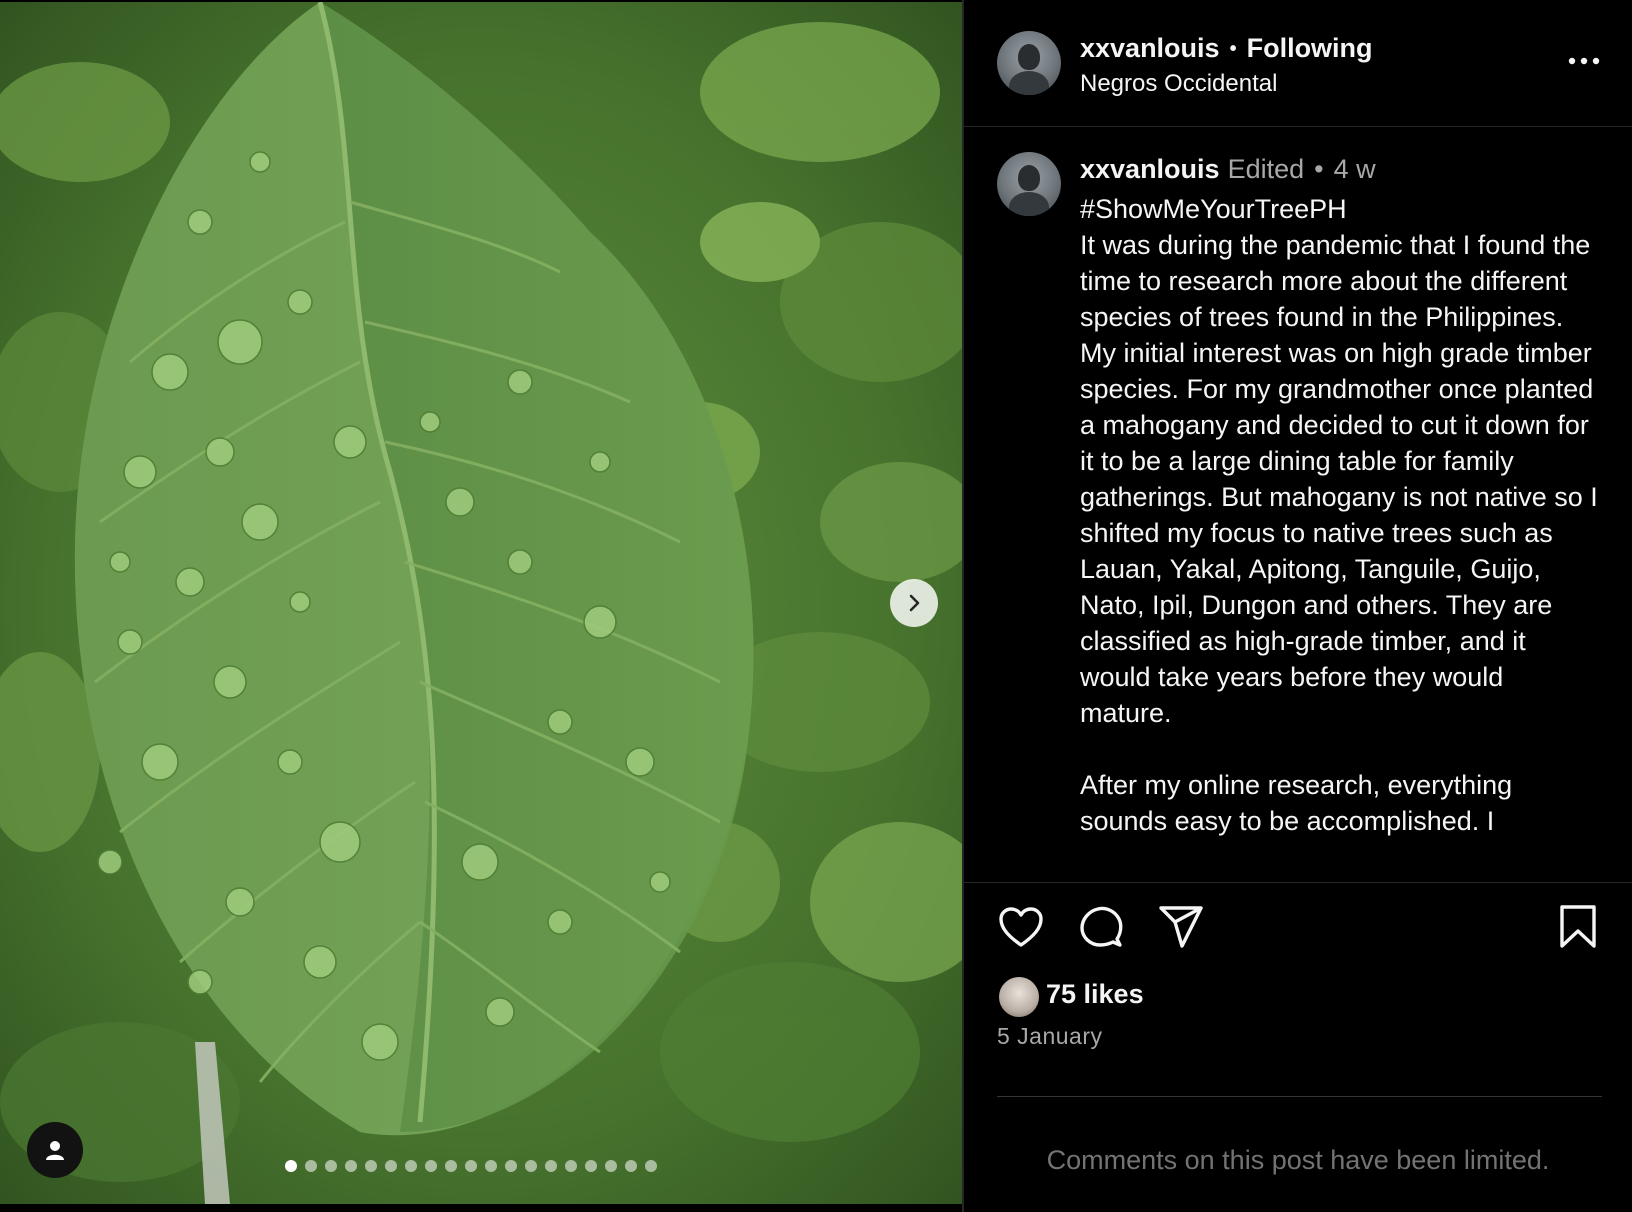 The width and height of the screenshot is (1632, 1212). I want to click on comments-limited-notice: Comments on this post have been limited., so click(1298, 1160).